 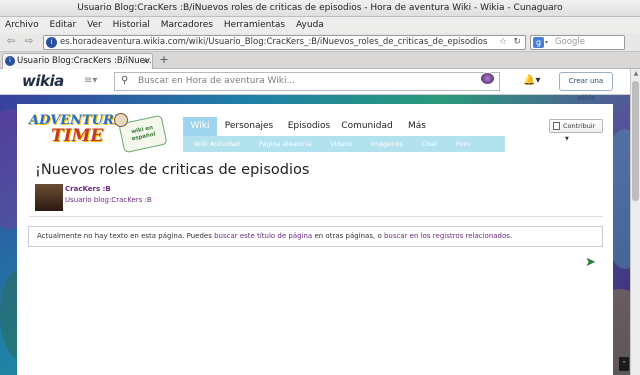 What do you see at coordinates (285, 144) in the screenshot?
I see `subnav-pagina-aleatoria: Página aleatoria` at bounding box center [285, 144].